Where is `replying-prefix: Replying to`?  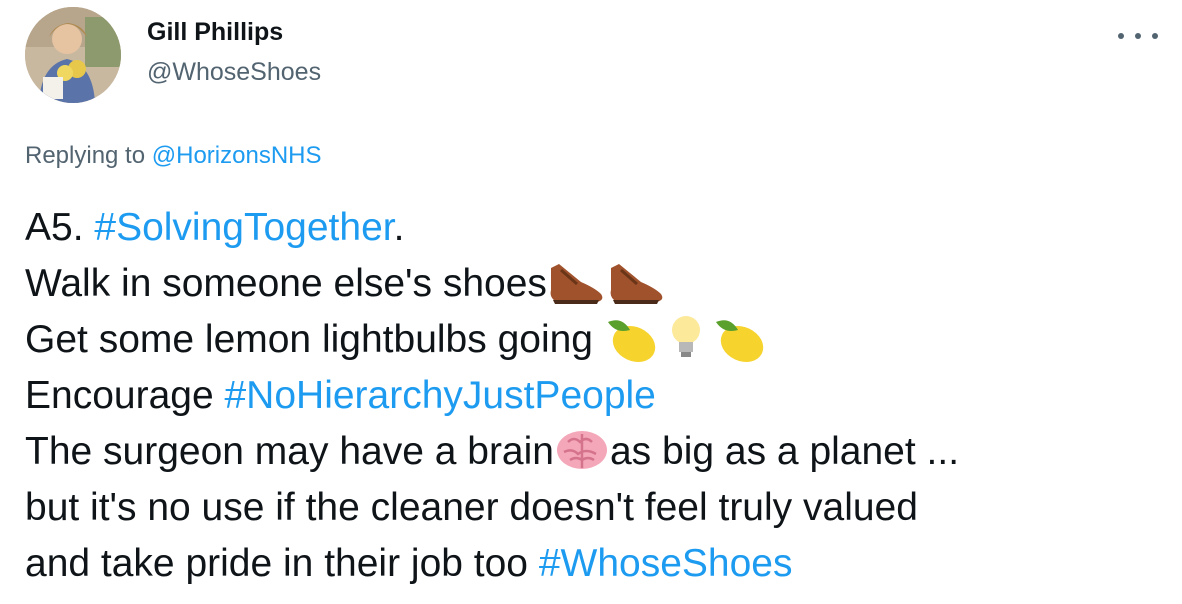
replying-prefix: Replying to is located at coordinates (88, 155).